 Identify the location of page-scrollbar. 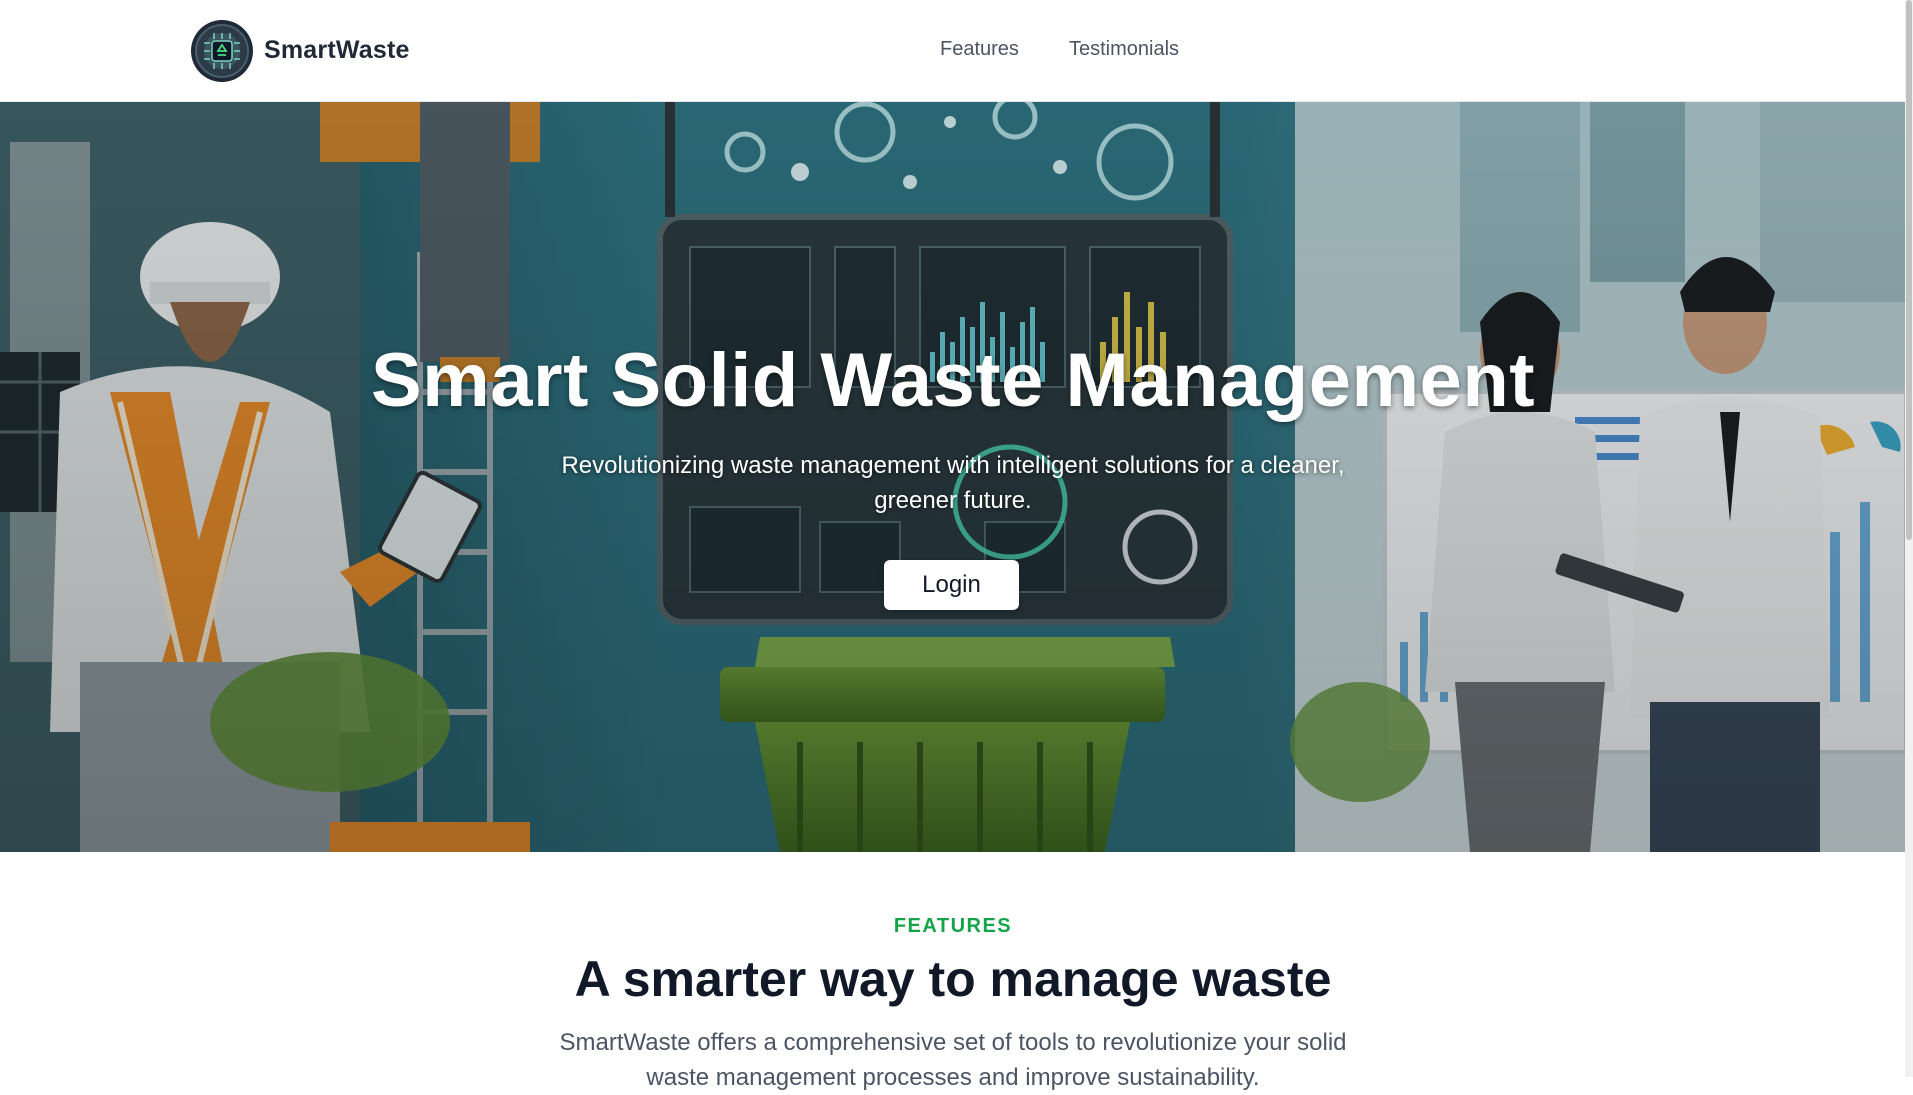
(1909, 538).